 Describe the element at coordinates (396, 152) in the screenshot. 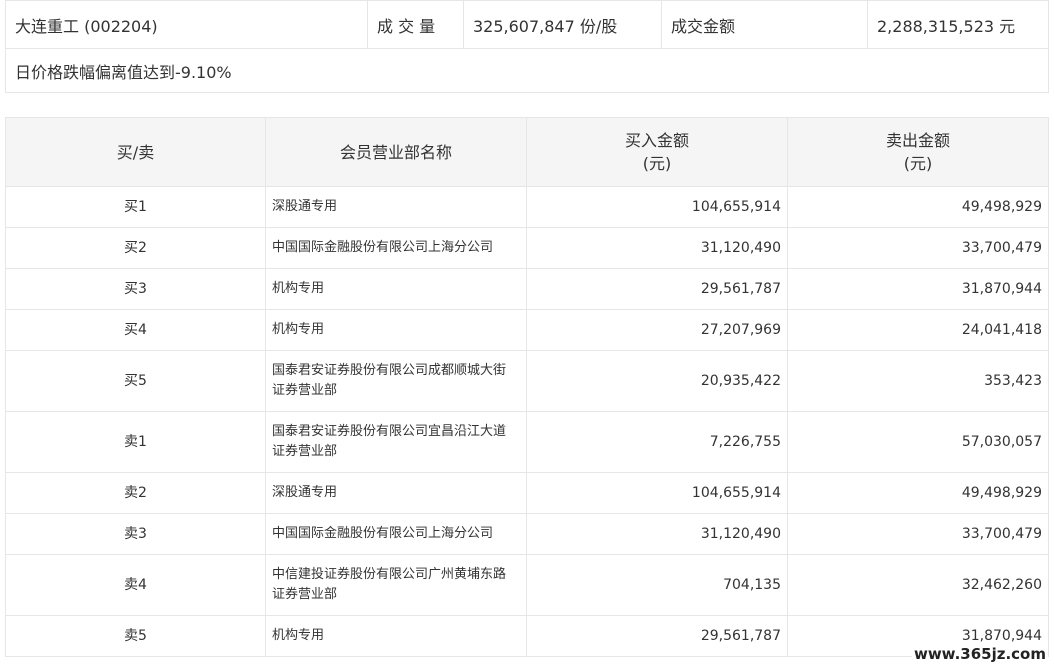

I see `header-name: 会员营业部名称` at that location.